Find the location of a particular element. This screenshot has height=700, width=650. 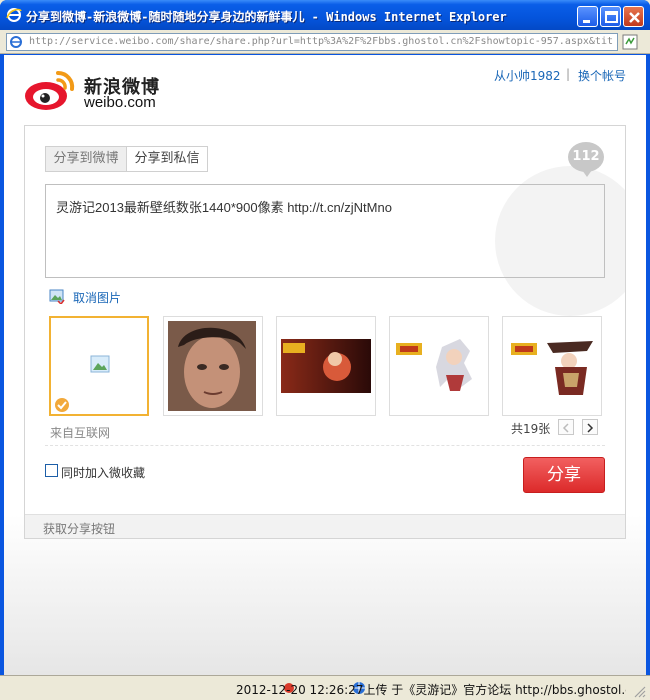

next-page-button is located at coordinates (590, 427).